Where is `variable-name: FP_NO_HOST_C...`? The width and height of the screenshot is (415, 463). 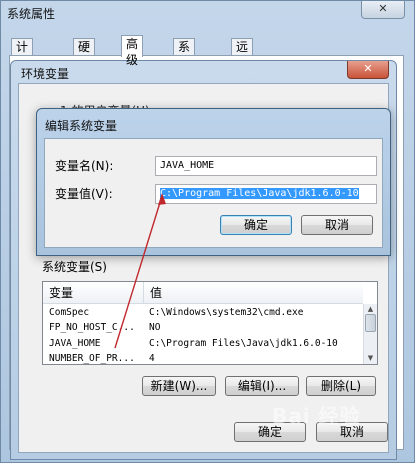 variable-name: FP_NO_HOST_C... is located at coordinates (92, 327).